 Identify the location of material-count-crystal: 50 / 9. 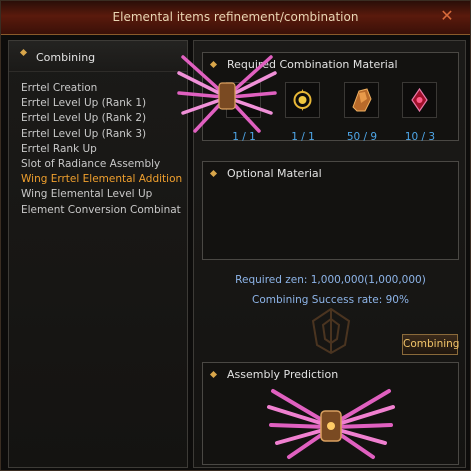
(362, 137).